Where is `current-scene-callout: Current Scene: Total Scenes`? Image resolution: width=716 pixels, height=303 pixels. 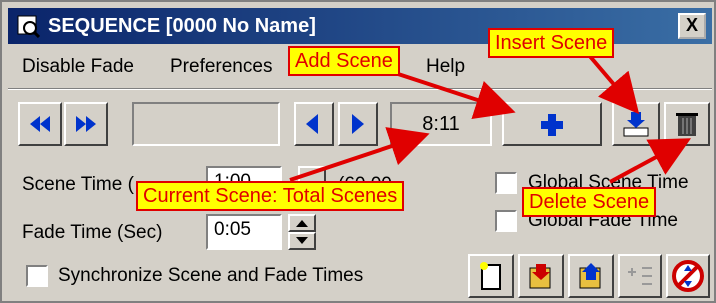 current-scene-callout: Current Scene: Total Scenes is located at coordinates (270, 196).